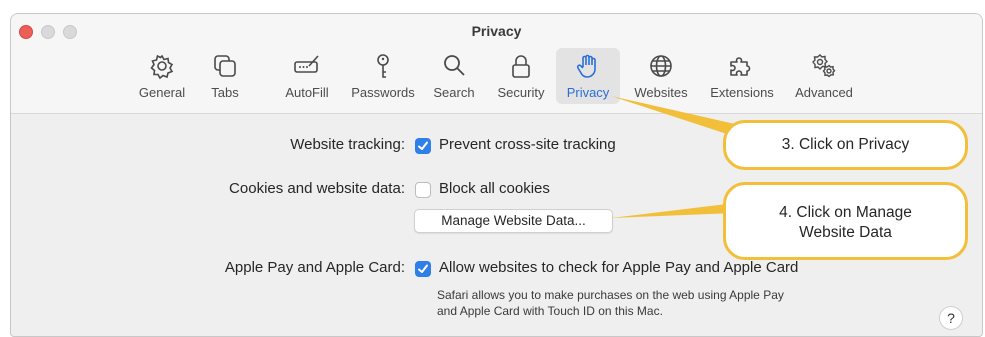  I want to click on tab-privacy: Privacy, so click(588, 76).